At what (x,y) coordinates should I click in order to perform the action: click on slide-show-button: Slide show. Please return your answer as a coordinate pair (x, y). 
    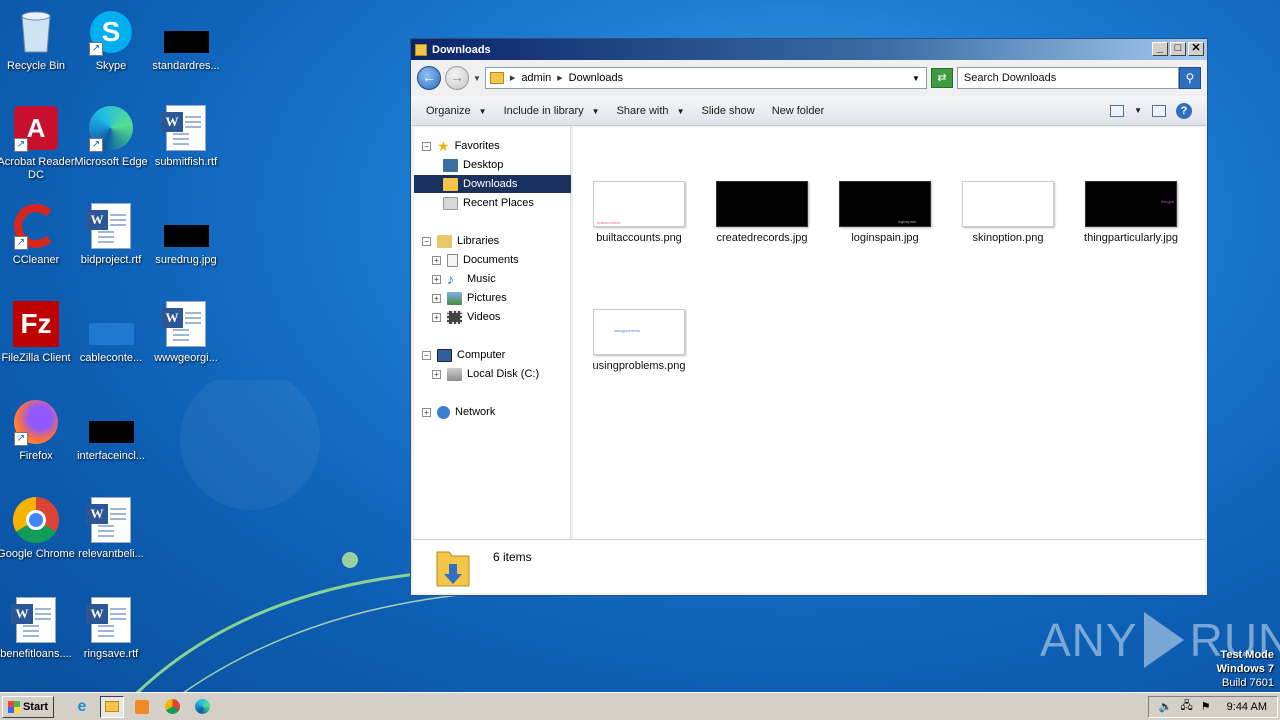
    Looking at the image, I should click on (727, 111).